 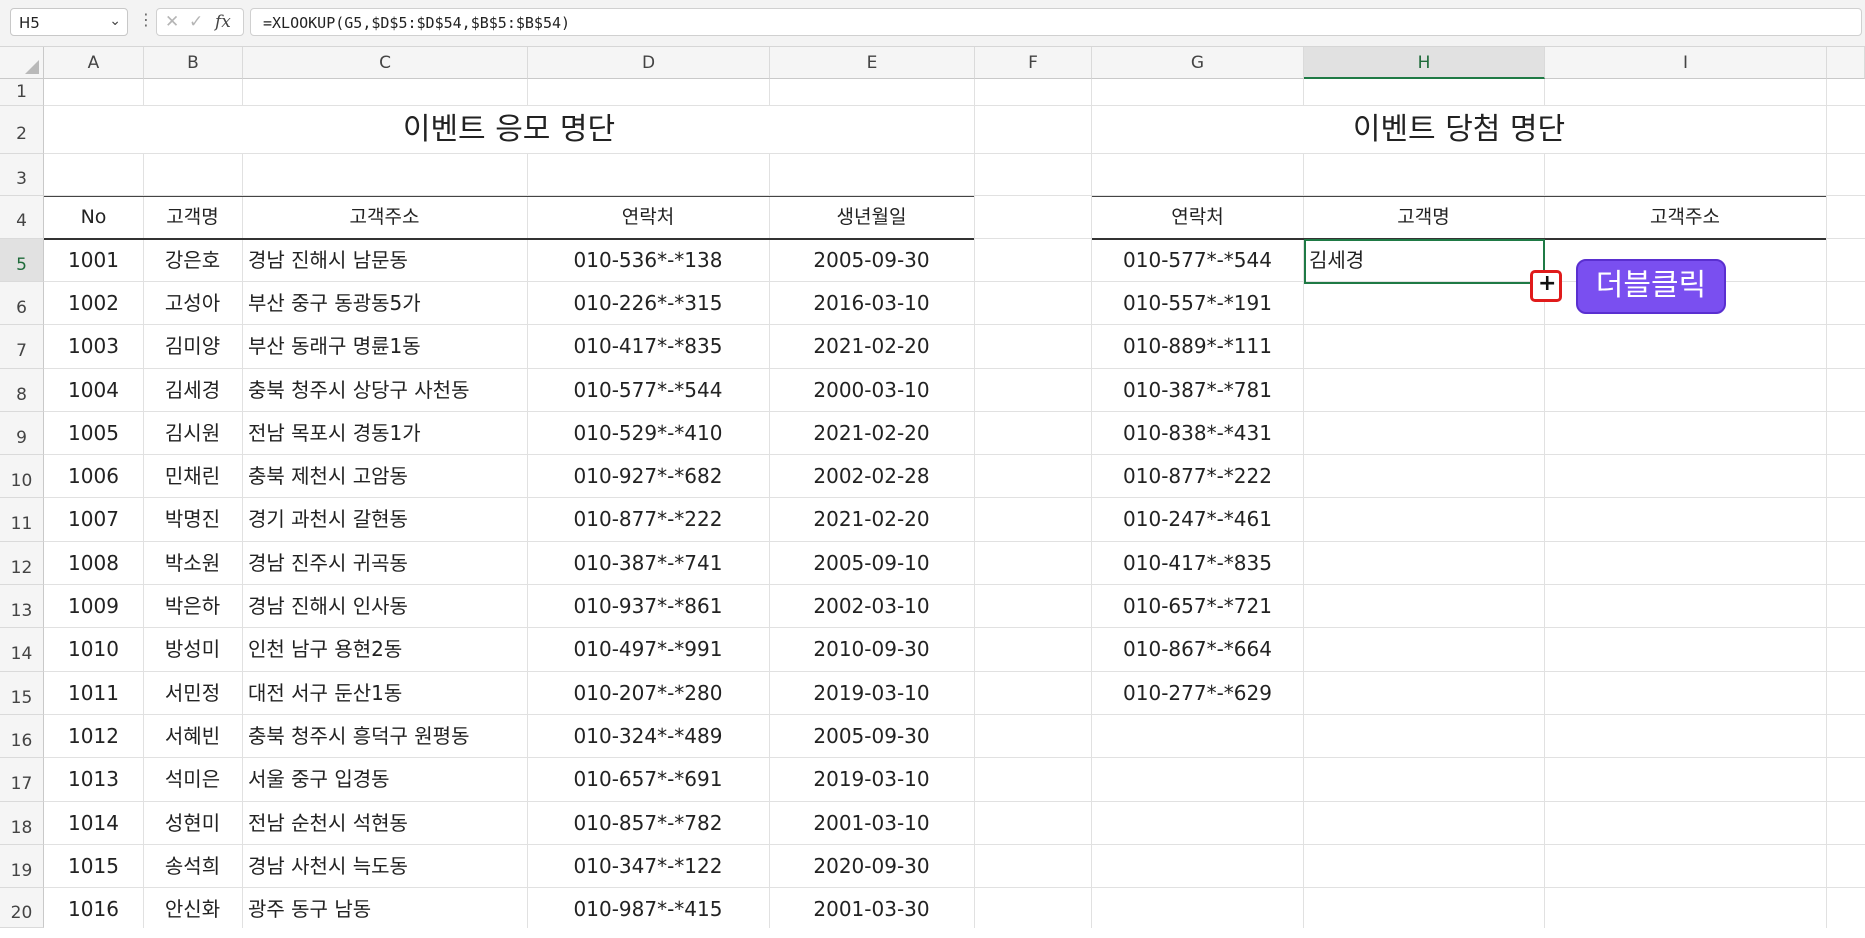 I want to click on row-header-15: 15, so click(x=22, y=693).